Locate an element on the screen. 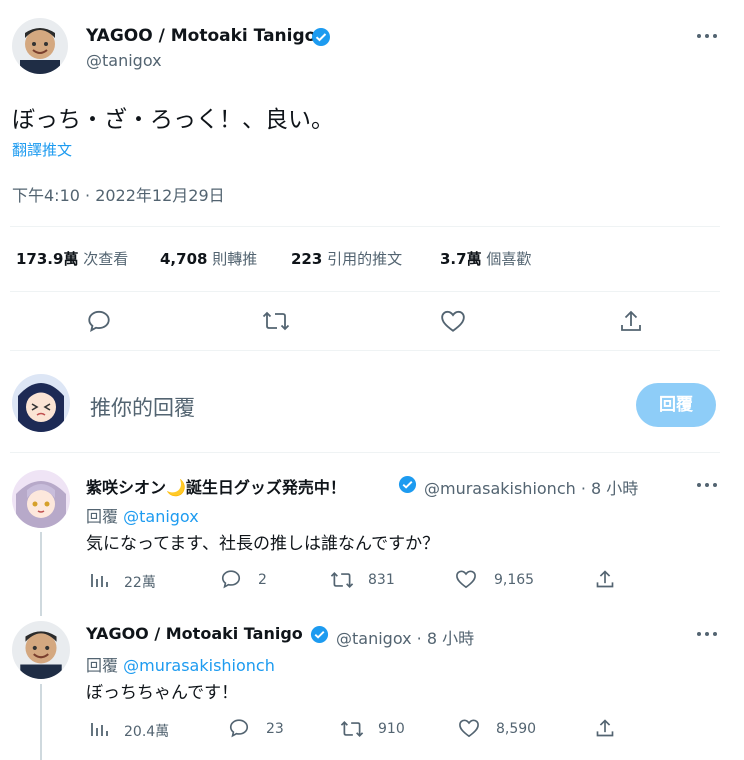 The width and height of the screenshot is (744, 760). reply-handle-time: @murasakishionch · 8 小時 is located at coordinates (531, 487).